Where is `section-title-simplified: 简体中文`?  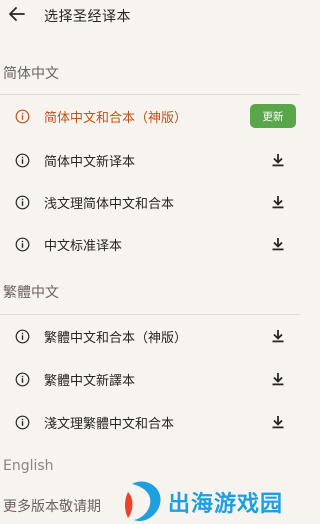
section-title-simplified: 简体中文 is located at coordinates (31, 74).